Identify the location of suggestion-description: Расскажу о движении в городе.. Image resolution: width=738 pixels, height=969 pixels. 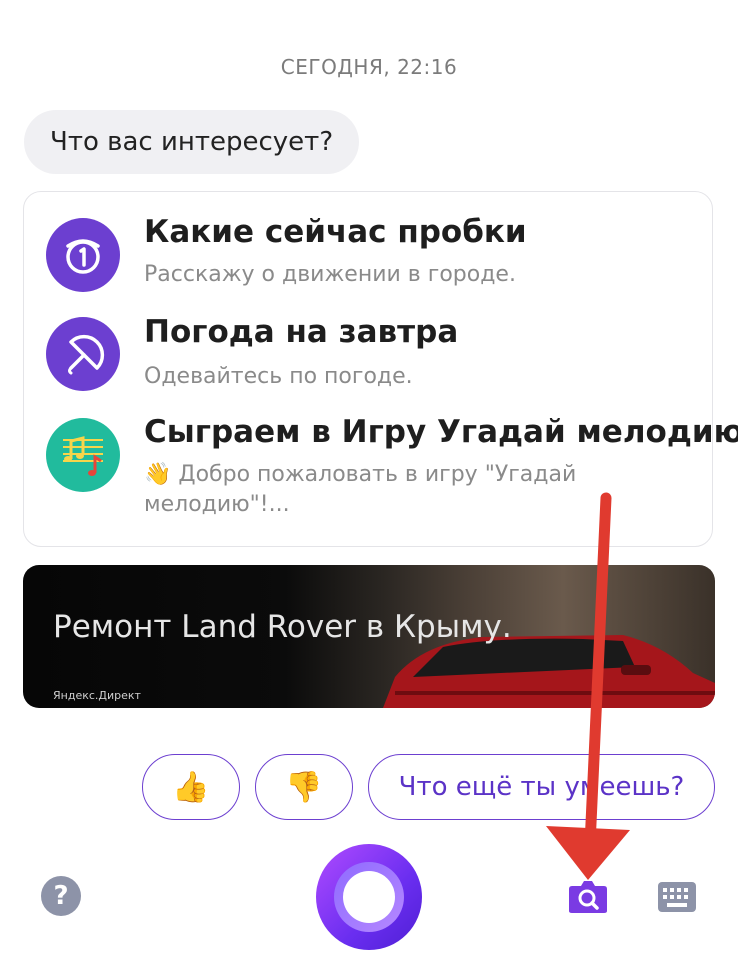
(330, 274).